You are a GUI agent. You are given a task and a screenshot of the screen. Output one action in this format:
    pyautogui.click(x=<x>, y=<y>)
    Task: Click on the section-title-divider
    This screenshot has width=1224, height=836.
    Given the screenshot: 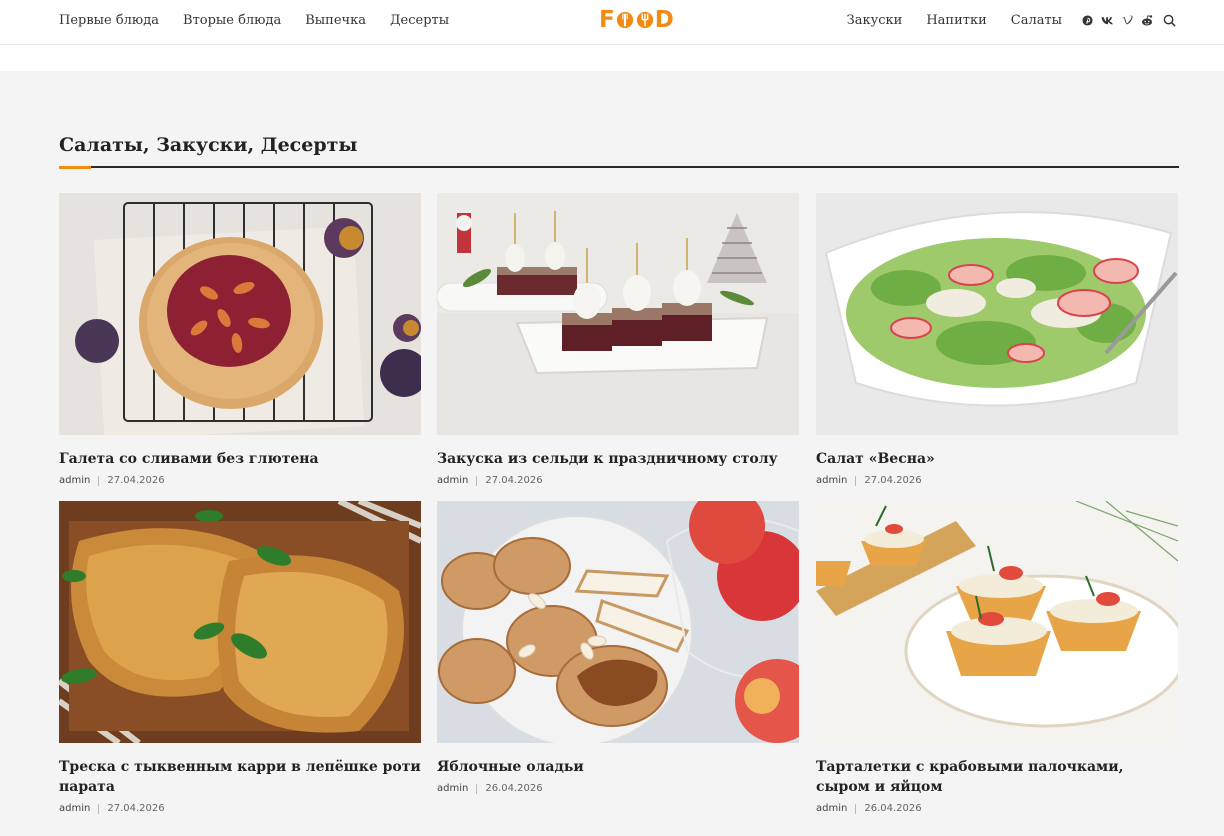 What is the action you would take?
    pyautogui.click(x=619, y=167)
    